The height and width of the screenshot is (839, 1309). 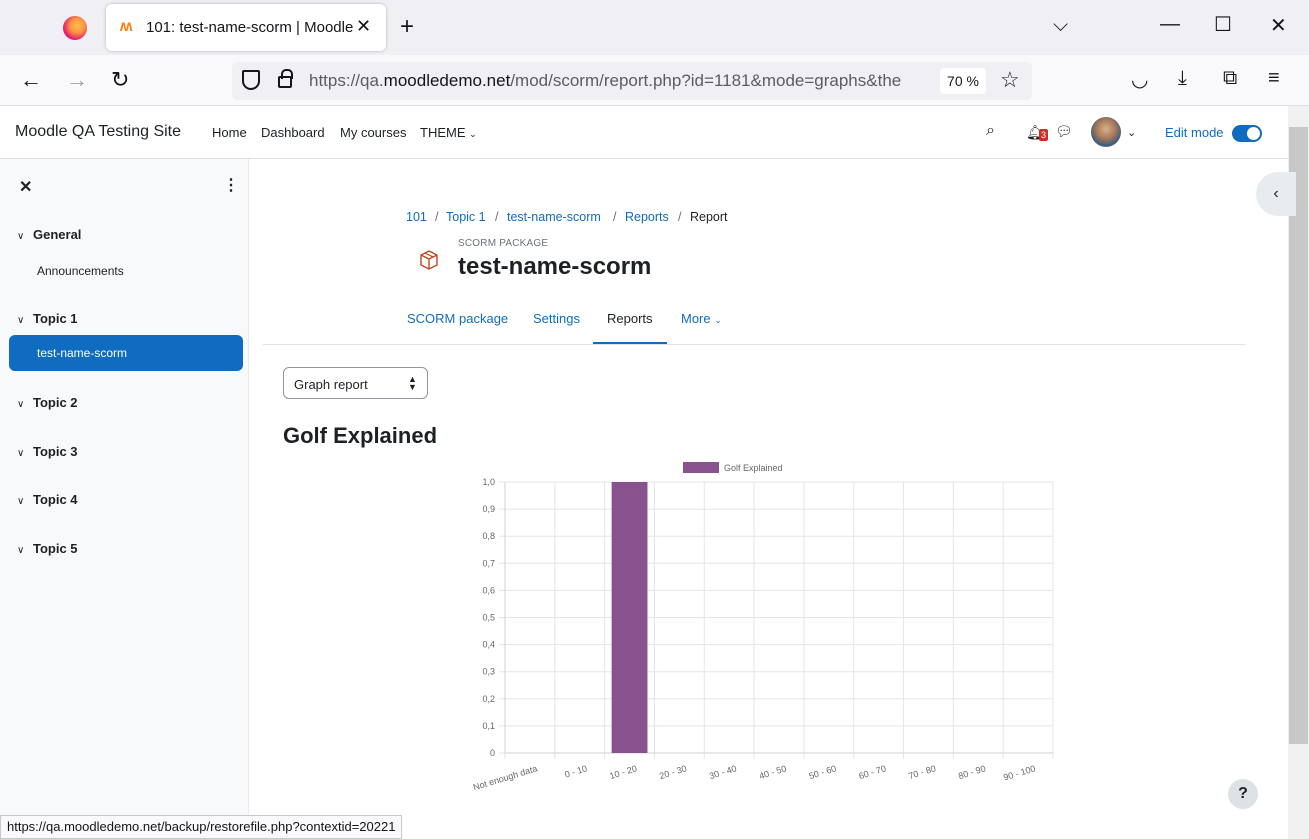 What do you see at coordinates (360, 435) in the screenshot?
I see `report-title: Golf Explained` at bounding box center [360, 435].